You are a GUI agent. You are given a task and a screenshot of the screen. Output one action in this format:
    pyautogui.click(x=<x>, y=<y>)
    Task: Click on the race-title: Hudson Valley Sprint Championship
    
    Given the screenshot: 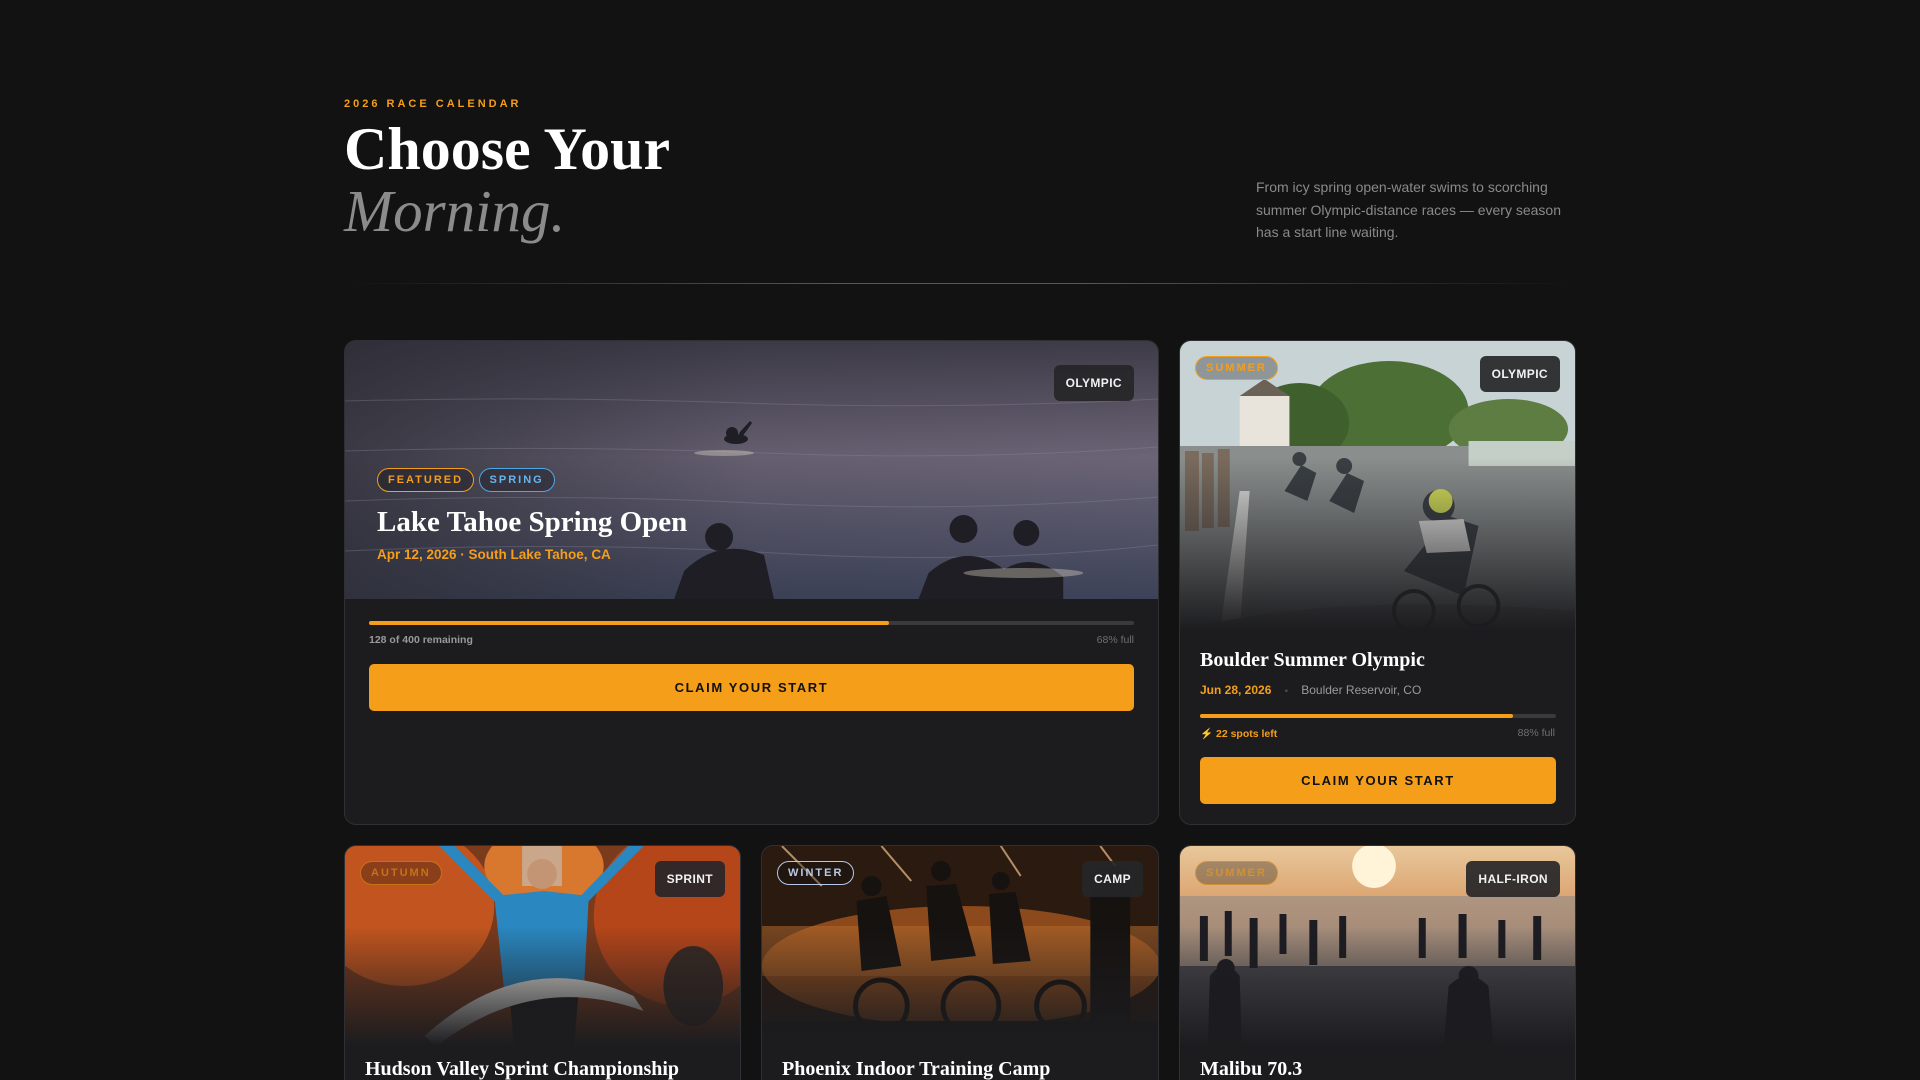 What is the action you would take?
    pyautogui.click(x=522, y=1069)
    